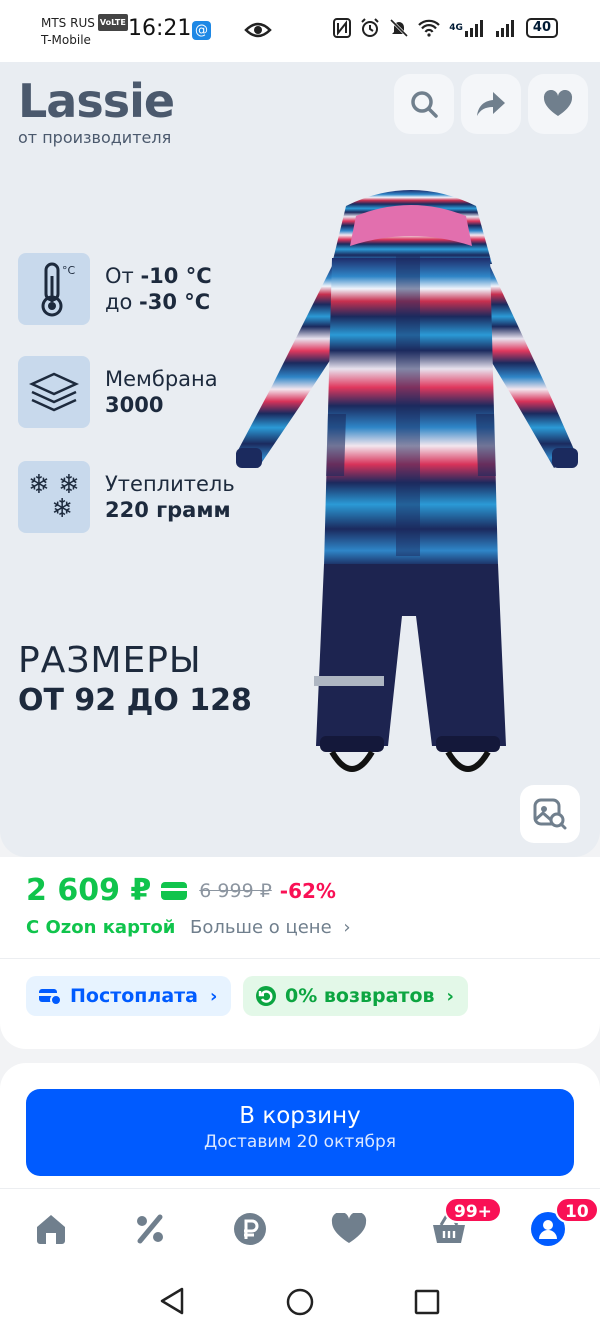 The width and height of the screenshot is (600, 1334). Describe the element at coordinates (235, 890) in the screenshot. I see `old-price: 6 999 ₽` at that location.